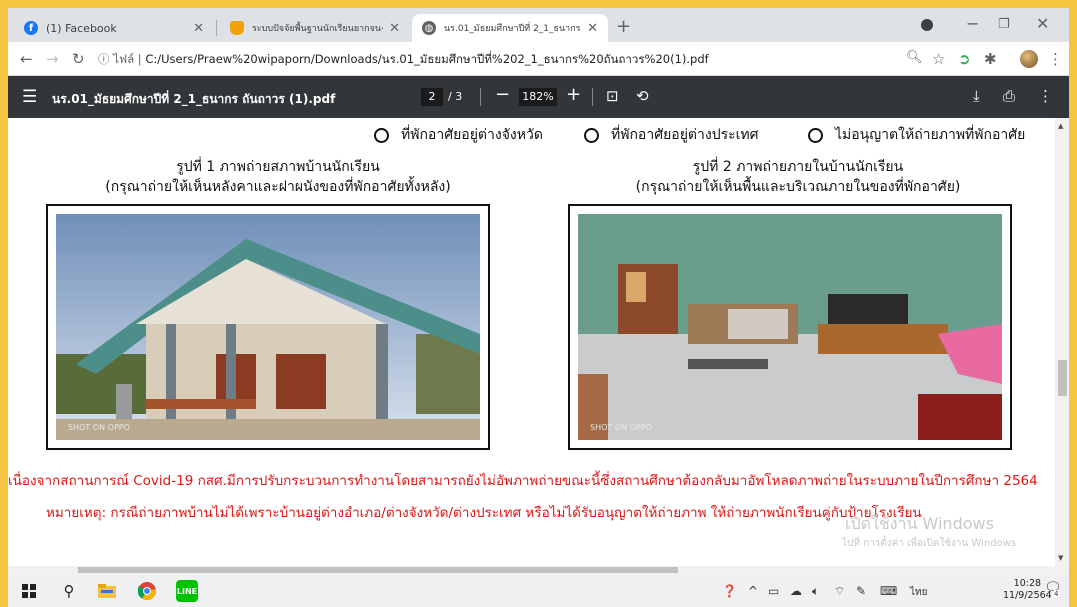 The width and height of the screenshot is (1077, 607). Describe the element at coordinates (888, 591) in the screenshot. I see `keyboard-icon: ⌨` at that location.